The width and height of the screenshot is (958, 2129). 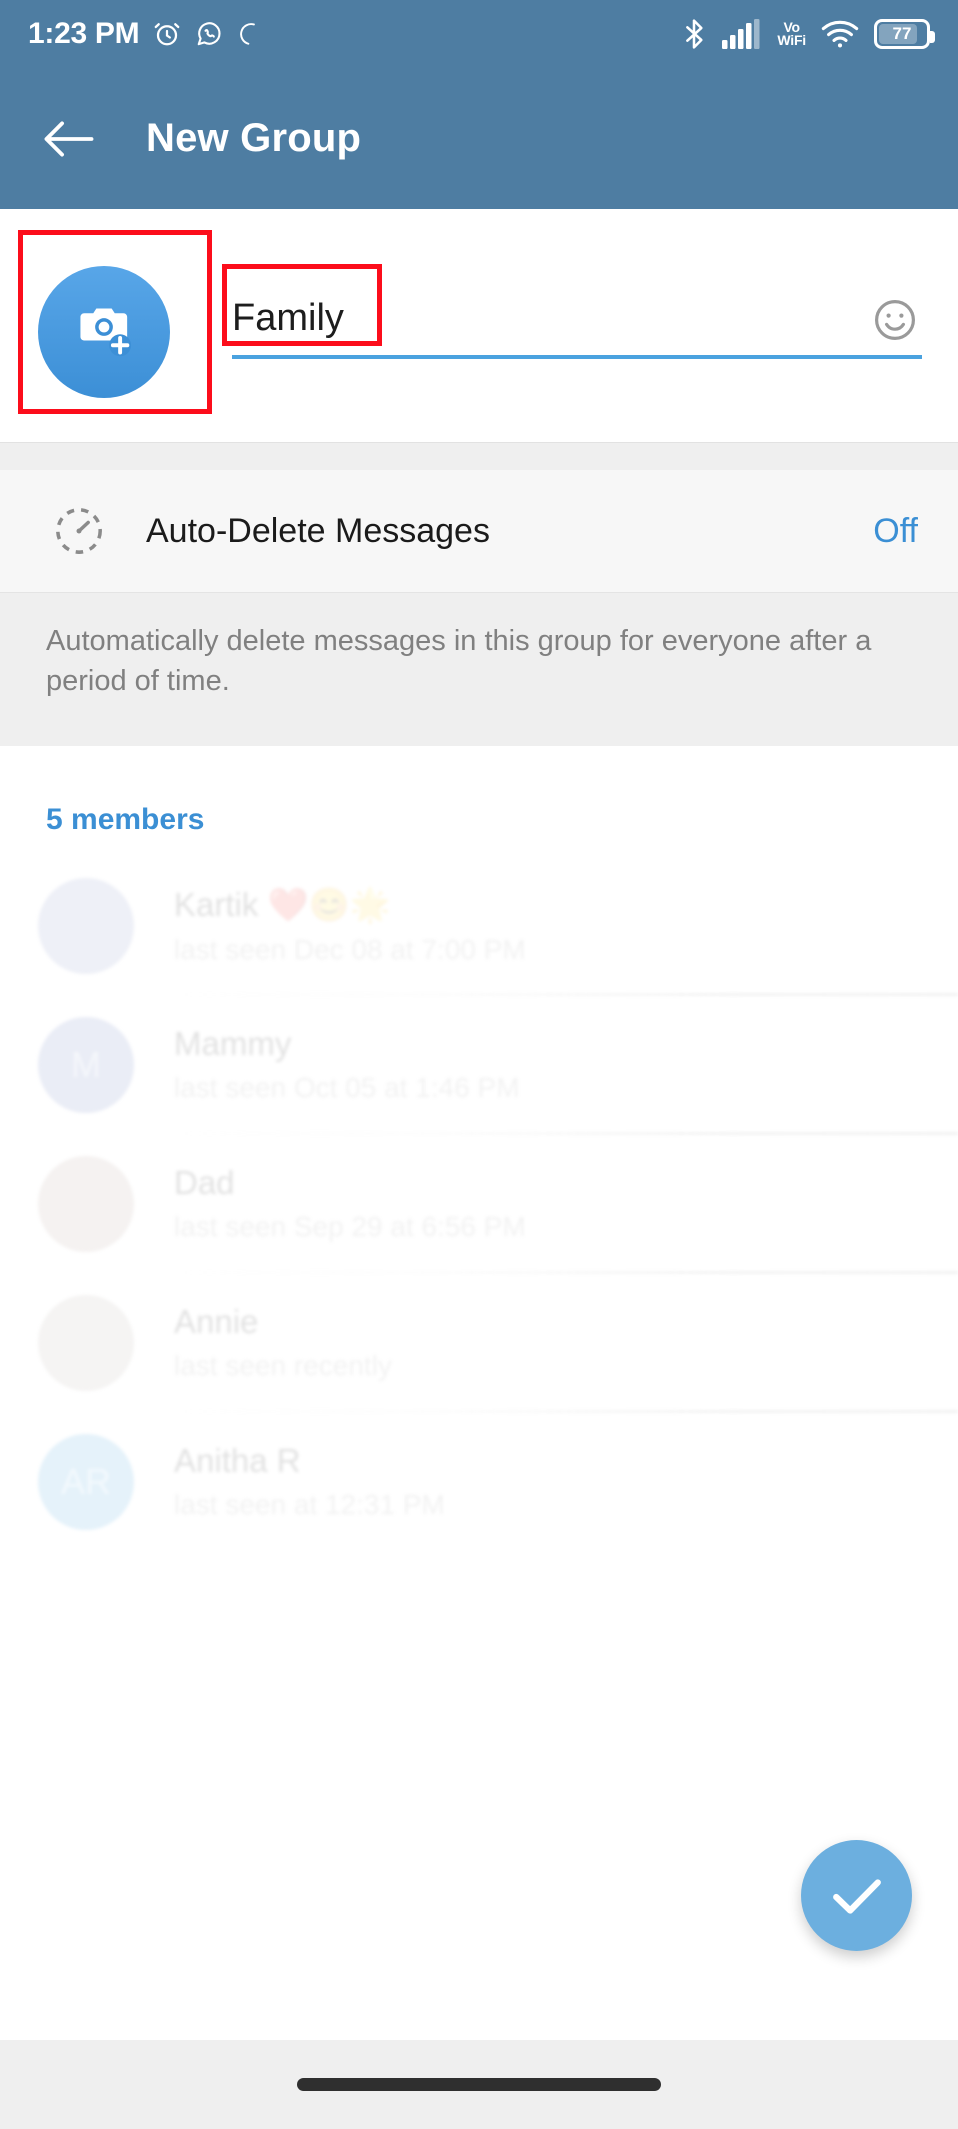 What do you see at coordinates (479, 34) in the screenshot?
I see `status-bar: 1:23 PM Vo WiFi 77` at bounding box center [479, 34].